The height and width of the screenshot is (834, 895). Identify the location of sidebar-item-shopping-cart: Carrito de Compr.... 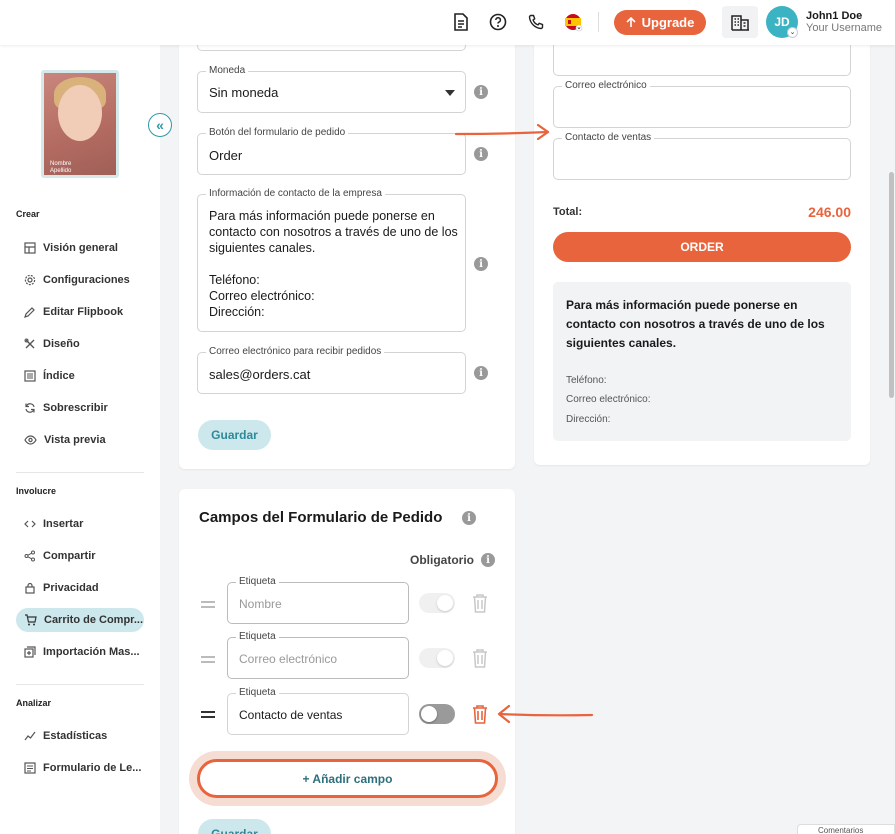
(80, 620).